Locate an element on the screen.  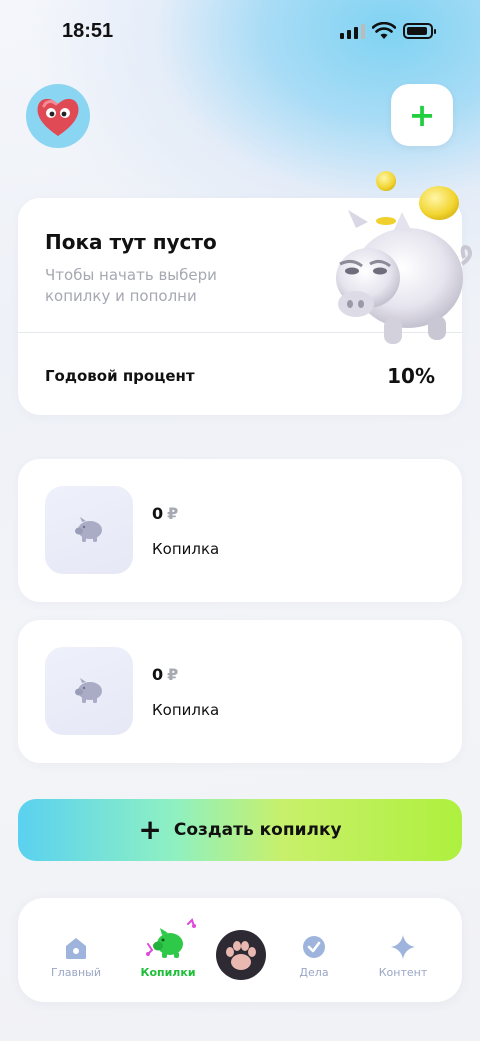
avatar is located at coordinates (58, 116).